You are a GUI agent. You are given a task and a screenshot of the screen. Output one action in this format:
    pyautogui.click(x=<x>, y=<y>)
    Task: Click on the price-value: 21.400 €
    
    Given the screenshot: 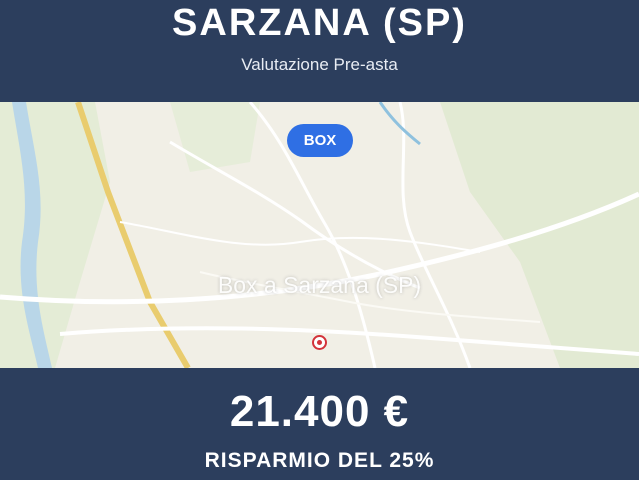 What is the action you would take?
    pyautogui.click(x=319, y=411)
    